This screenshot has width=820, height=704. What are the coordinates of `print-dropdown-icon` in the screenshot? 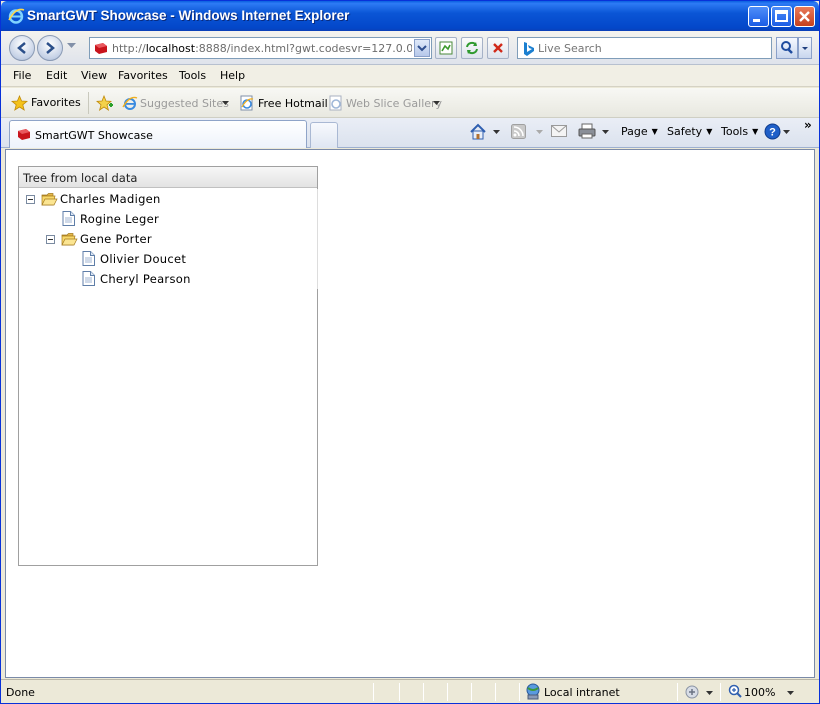 It's located at (605, 132).